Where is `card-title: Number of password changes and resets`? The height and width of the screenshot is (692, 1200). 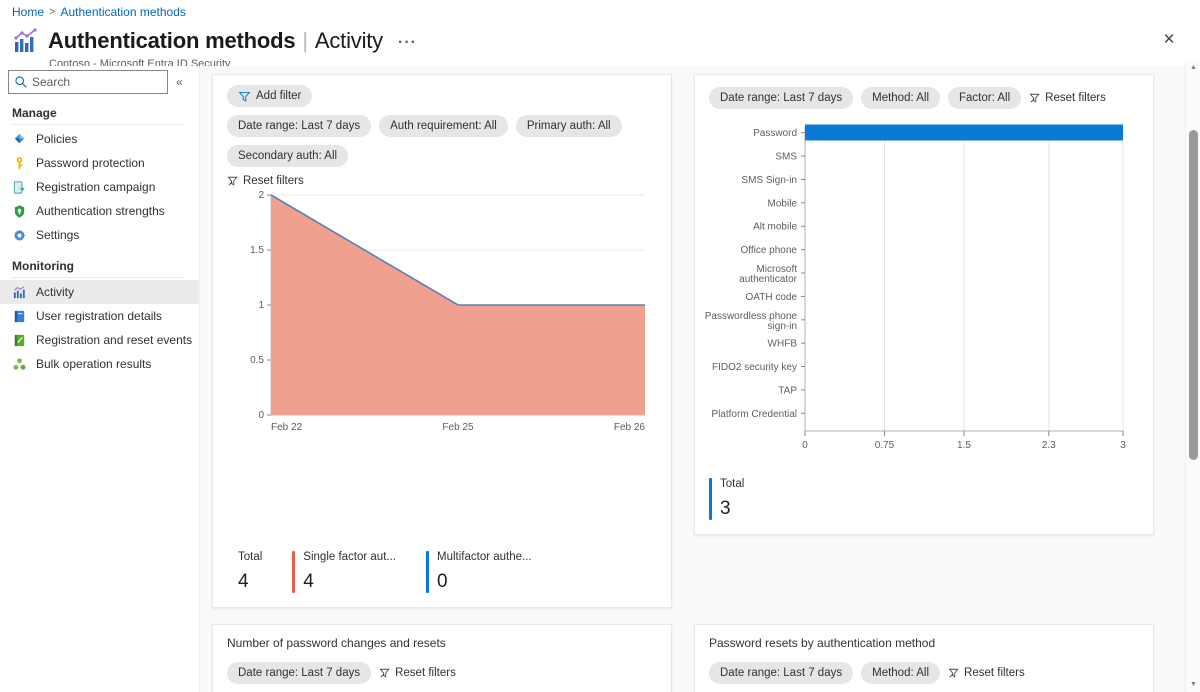 card-title: Number of password changes and resets is located at coordinates (336, 643).